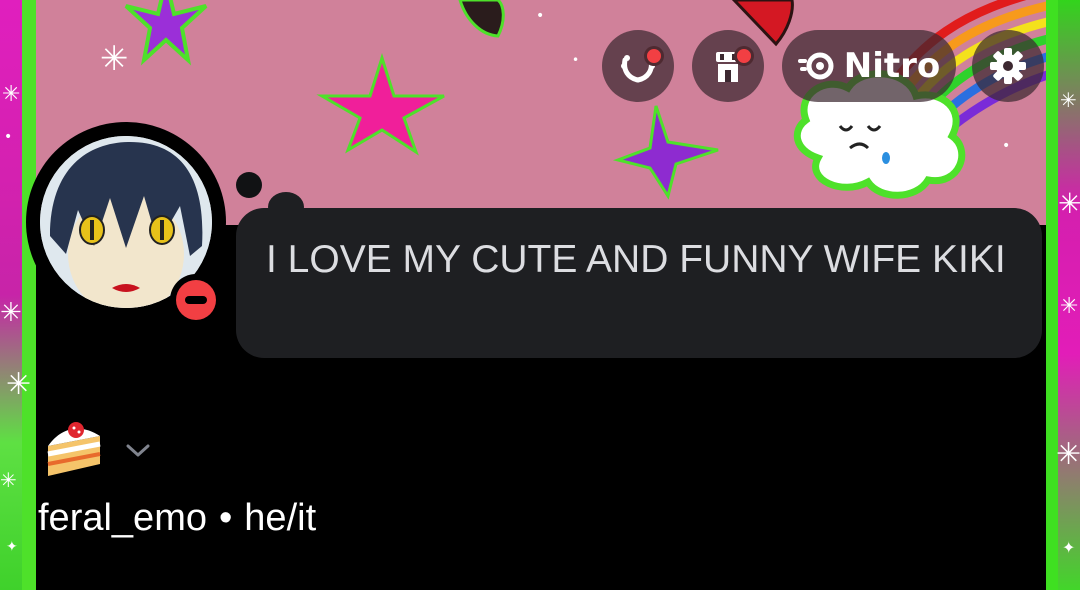 The width and height of the screenshot is (1080, 590). I want to click on gear-icon, so click(1008, 66).